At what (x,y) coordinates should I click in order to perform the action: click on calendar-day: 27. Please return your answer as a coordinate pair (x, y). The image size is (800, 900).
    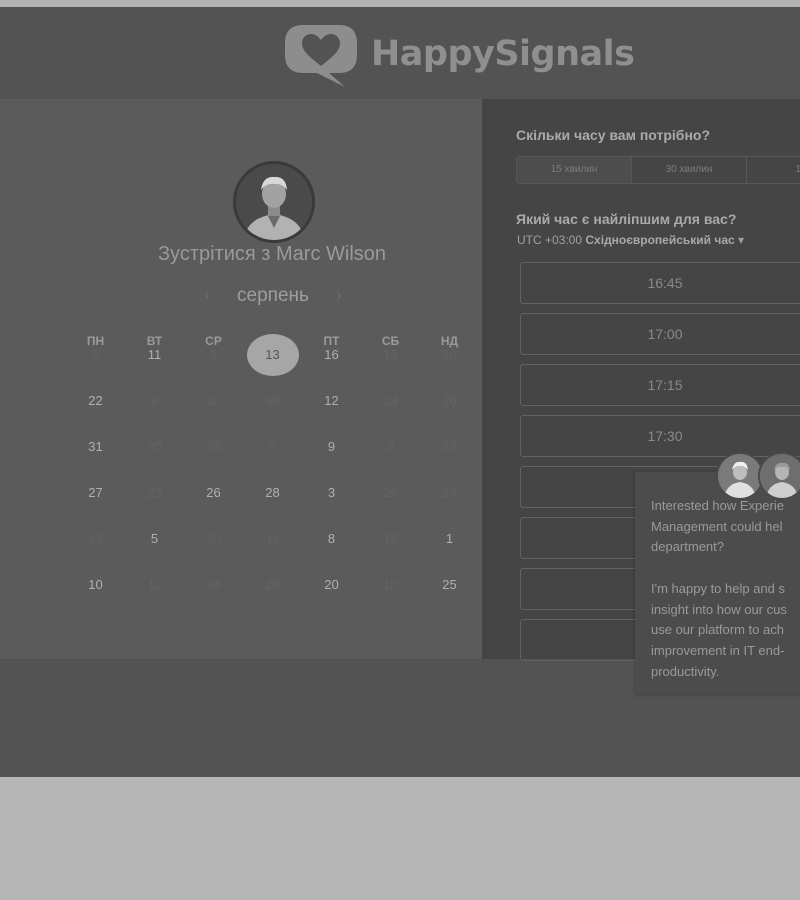
    Looking at the image, I should click on (95, 493).